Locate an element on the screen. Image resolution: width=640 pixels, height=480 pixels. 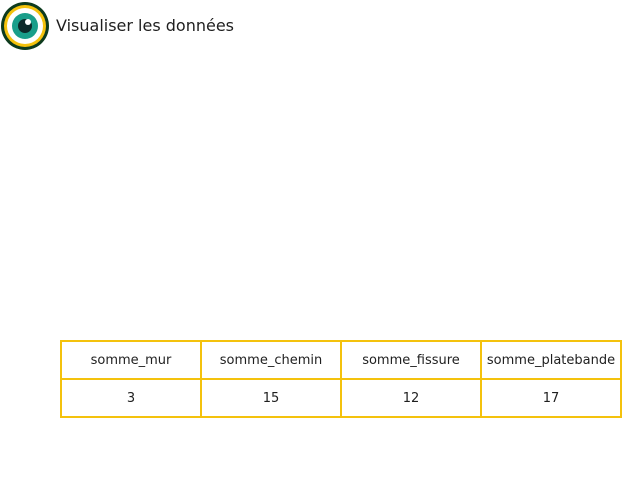
column-header-somme-platebande: somme_platebande is located at coordinates (551, 360).